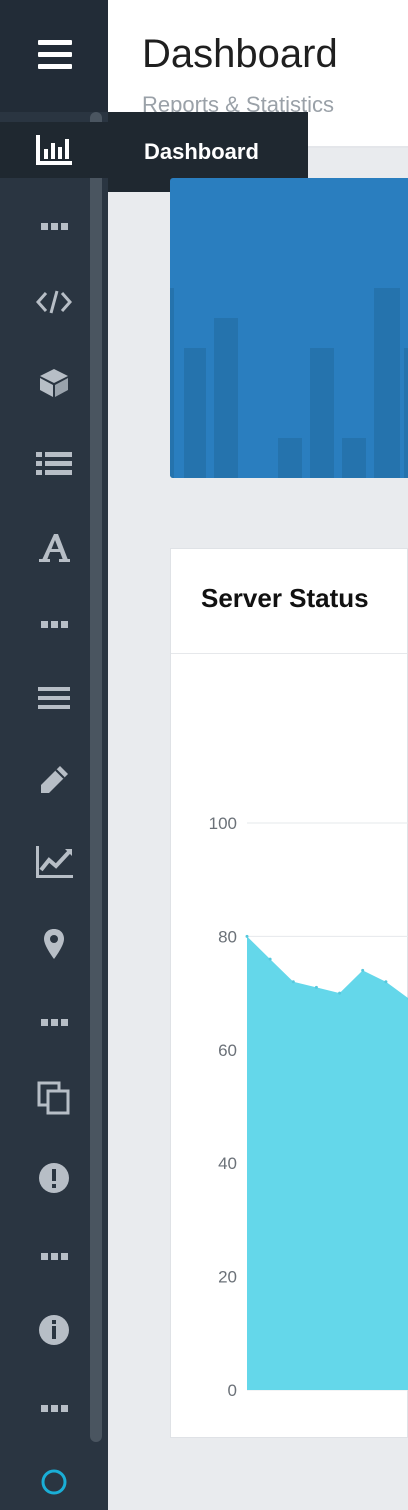 The width and height of the screenshot is (408, 1510). I want to click on y-tick-label: 20, so click(227, 1277).